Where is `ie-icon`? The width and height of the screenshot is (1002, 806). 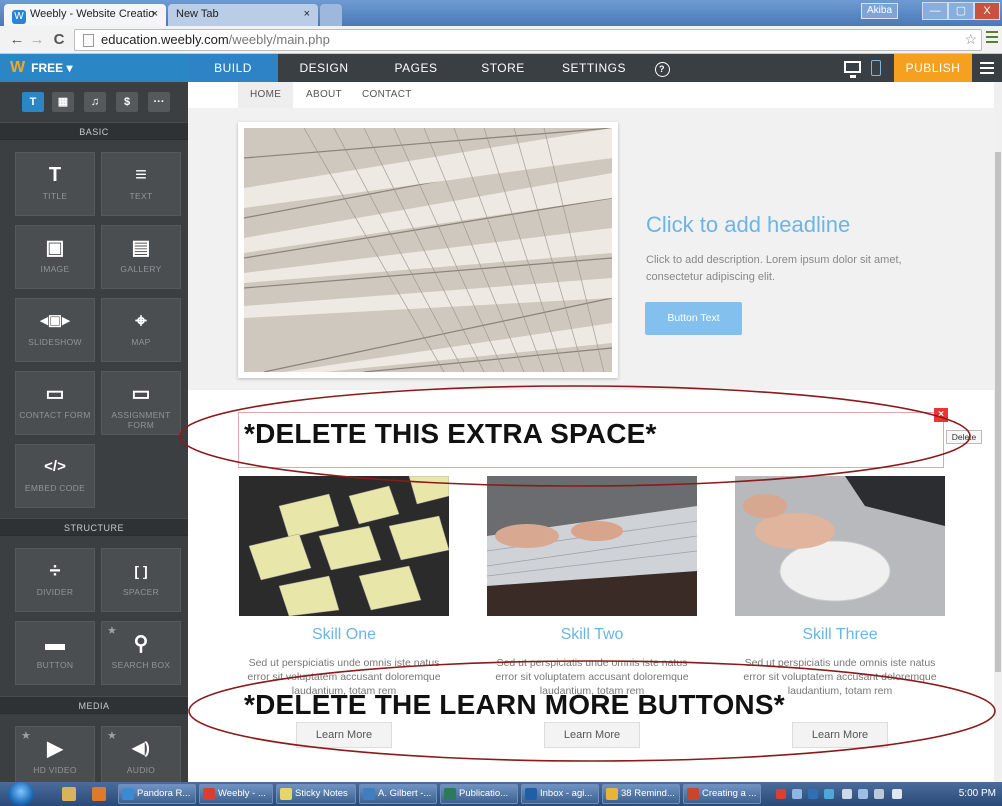 ie-icon is located at coordinates (128, 794).